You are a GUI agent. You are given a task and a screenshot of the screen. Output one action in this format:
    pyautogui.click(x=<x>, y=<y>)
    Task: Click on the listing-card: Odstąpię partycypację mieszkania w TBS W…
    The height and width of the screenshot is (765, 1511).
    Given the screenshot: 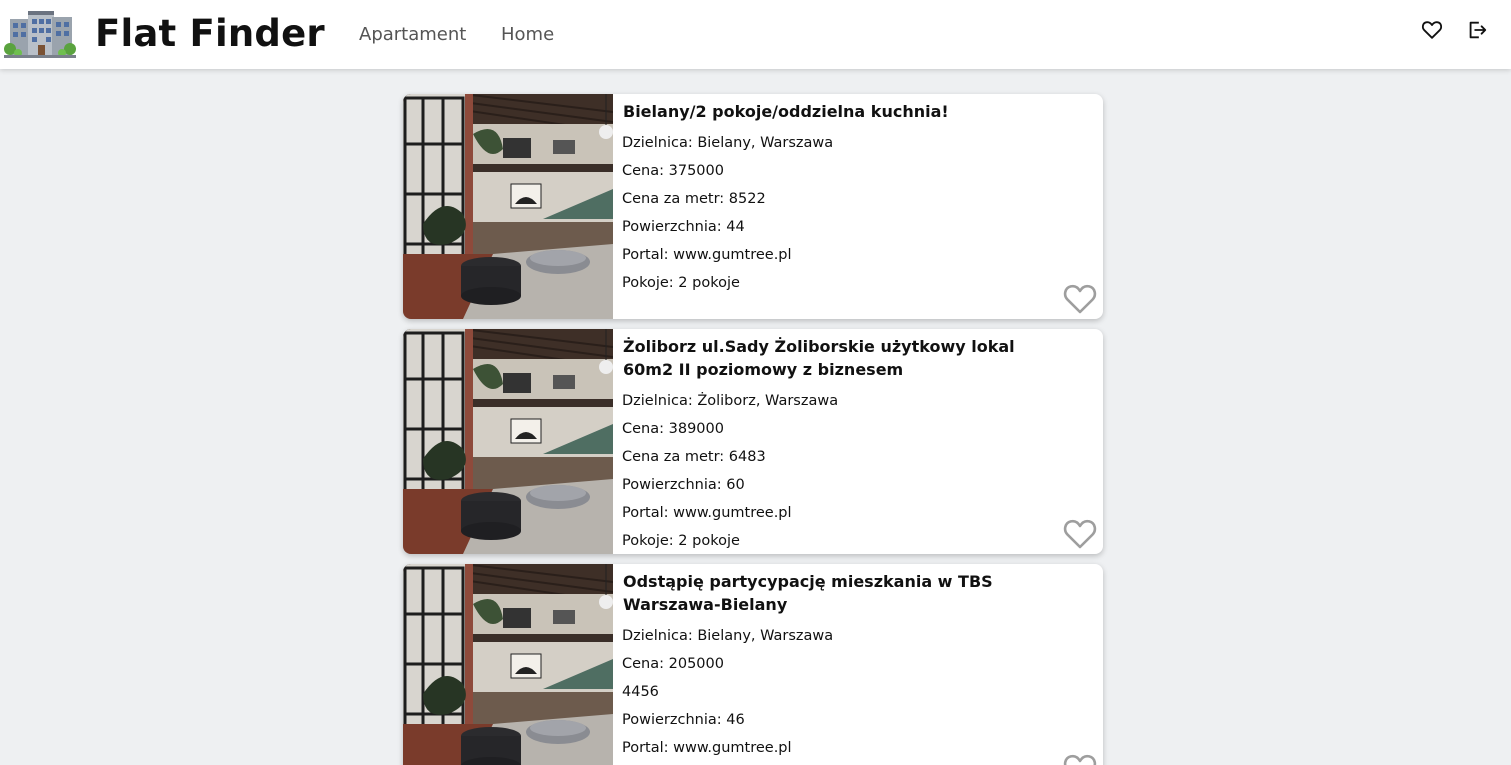 What is the action you would take?
    pyautogui.click(x=753, y=664)
    